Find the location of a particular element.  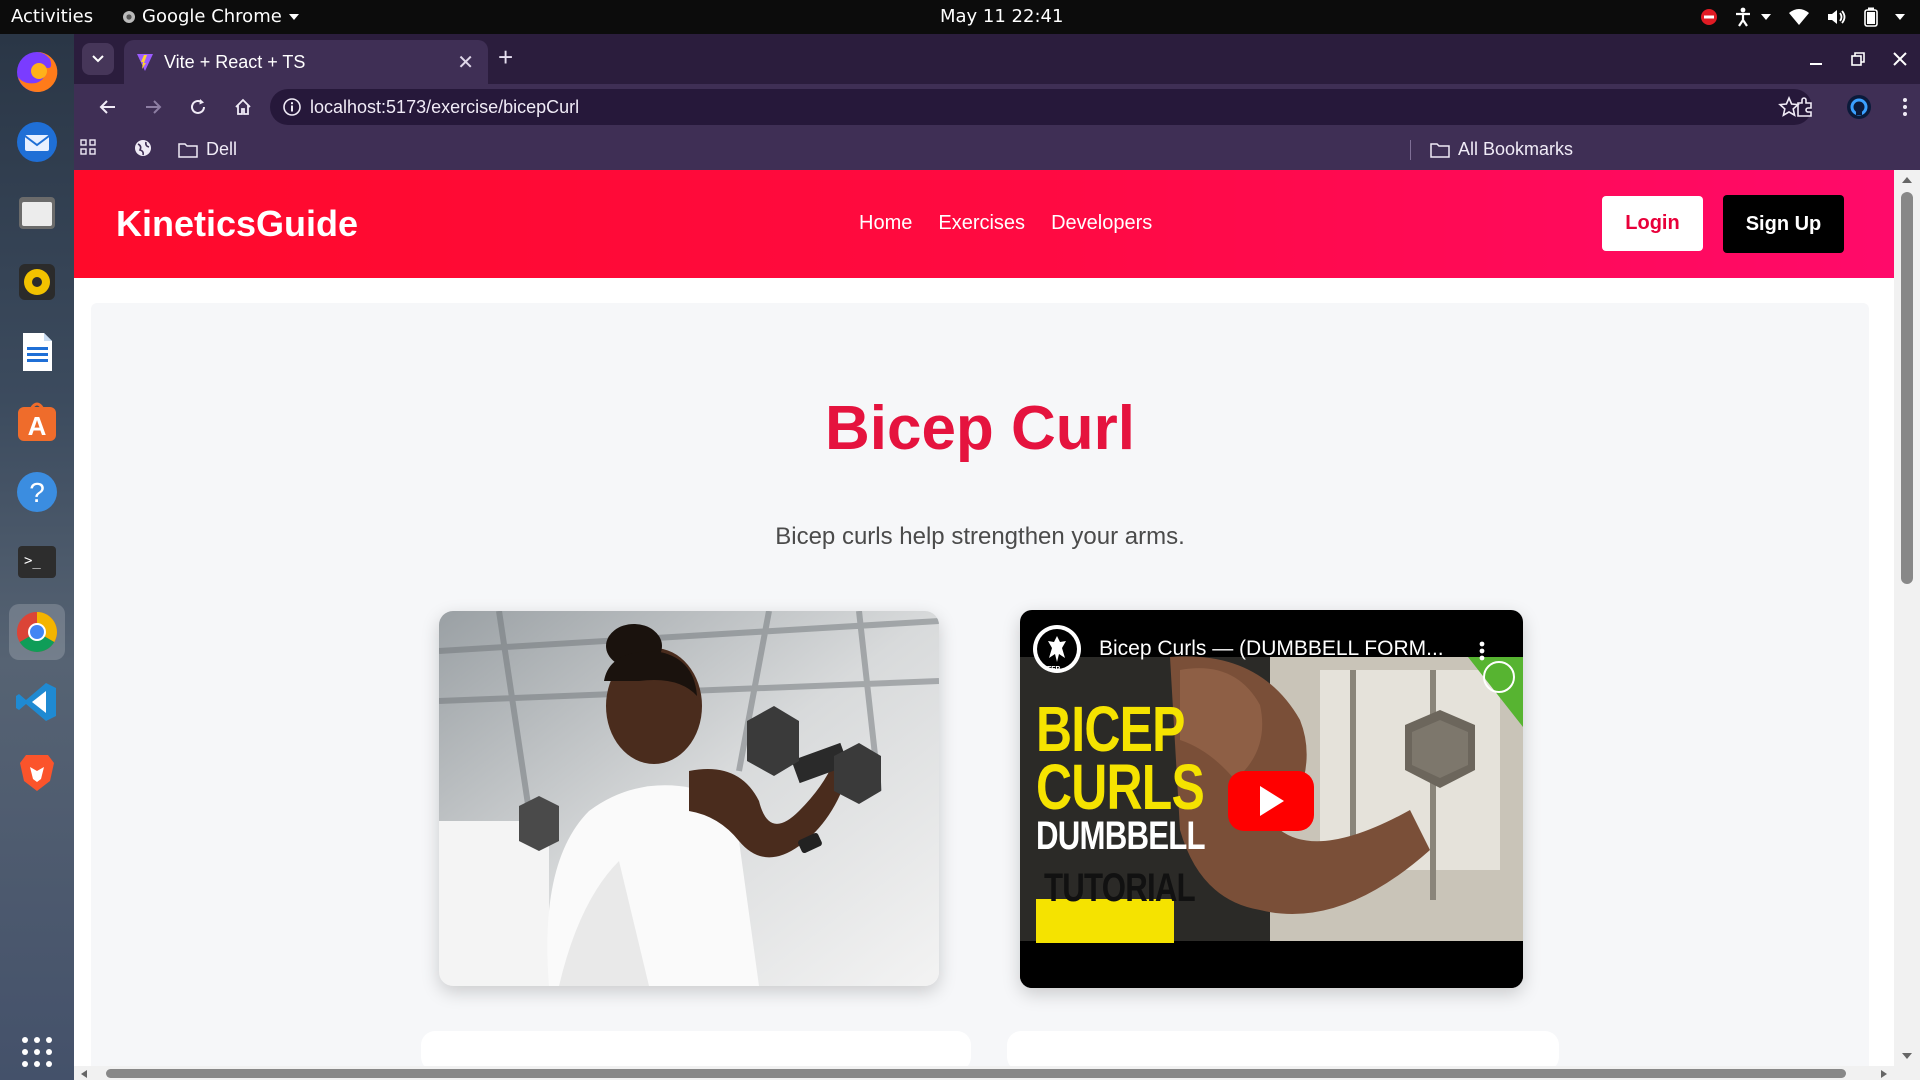

app-center-icon: A is located at coordinates (37, 422).